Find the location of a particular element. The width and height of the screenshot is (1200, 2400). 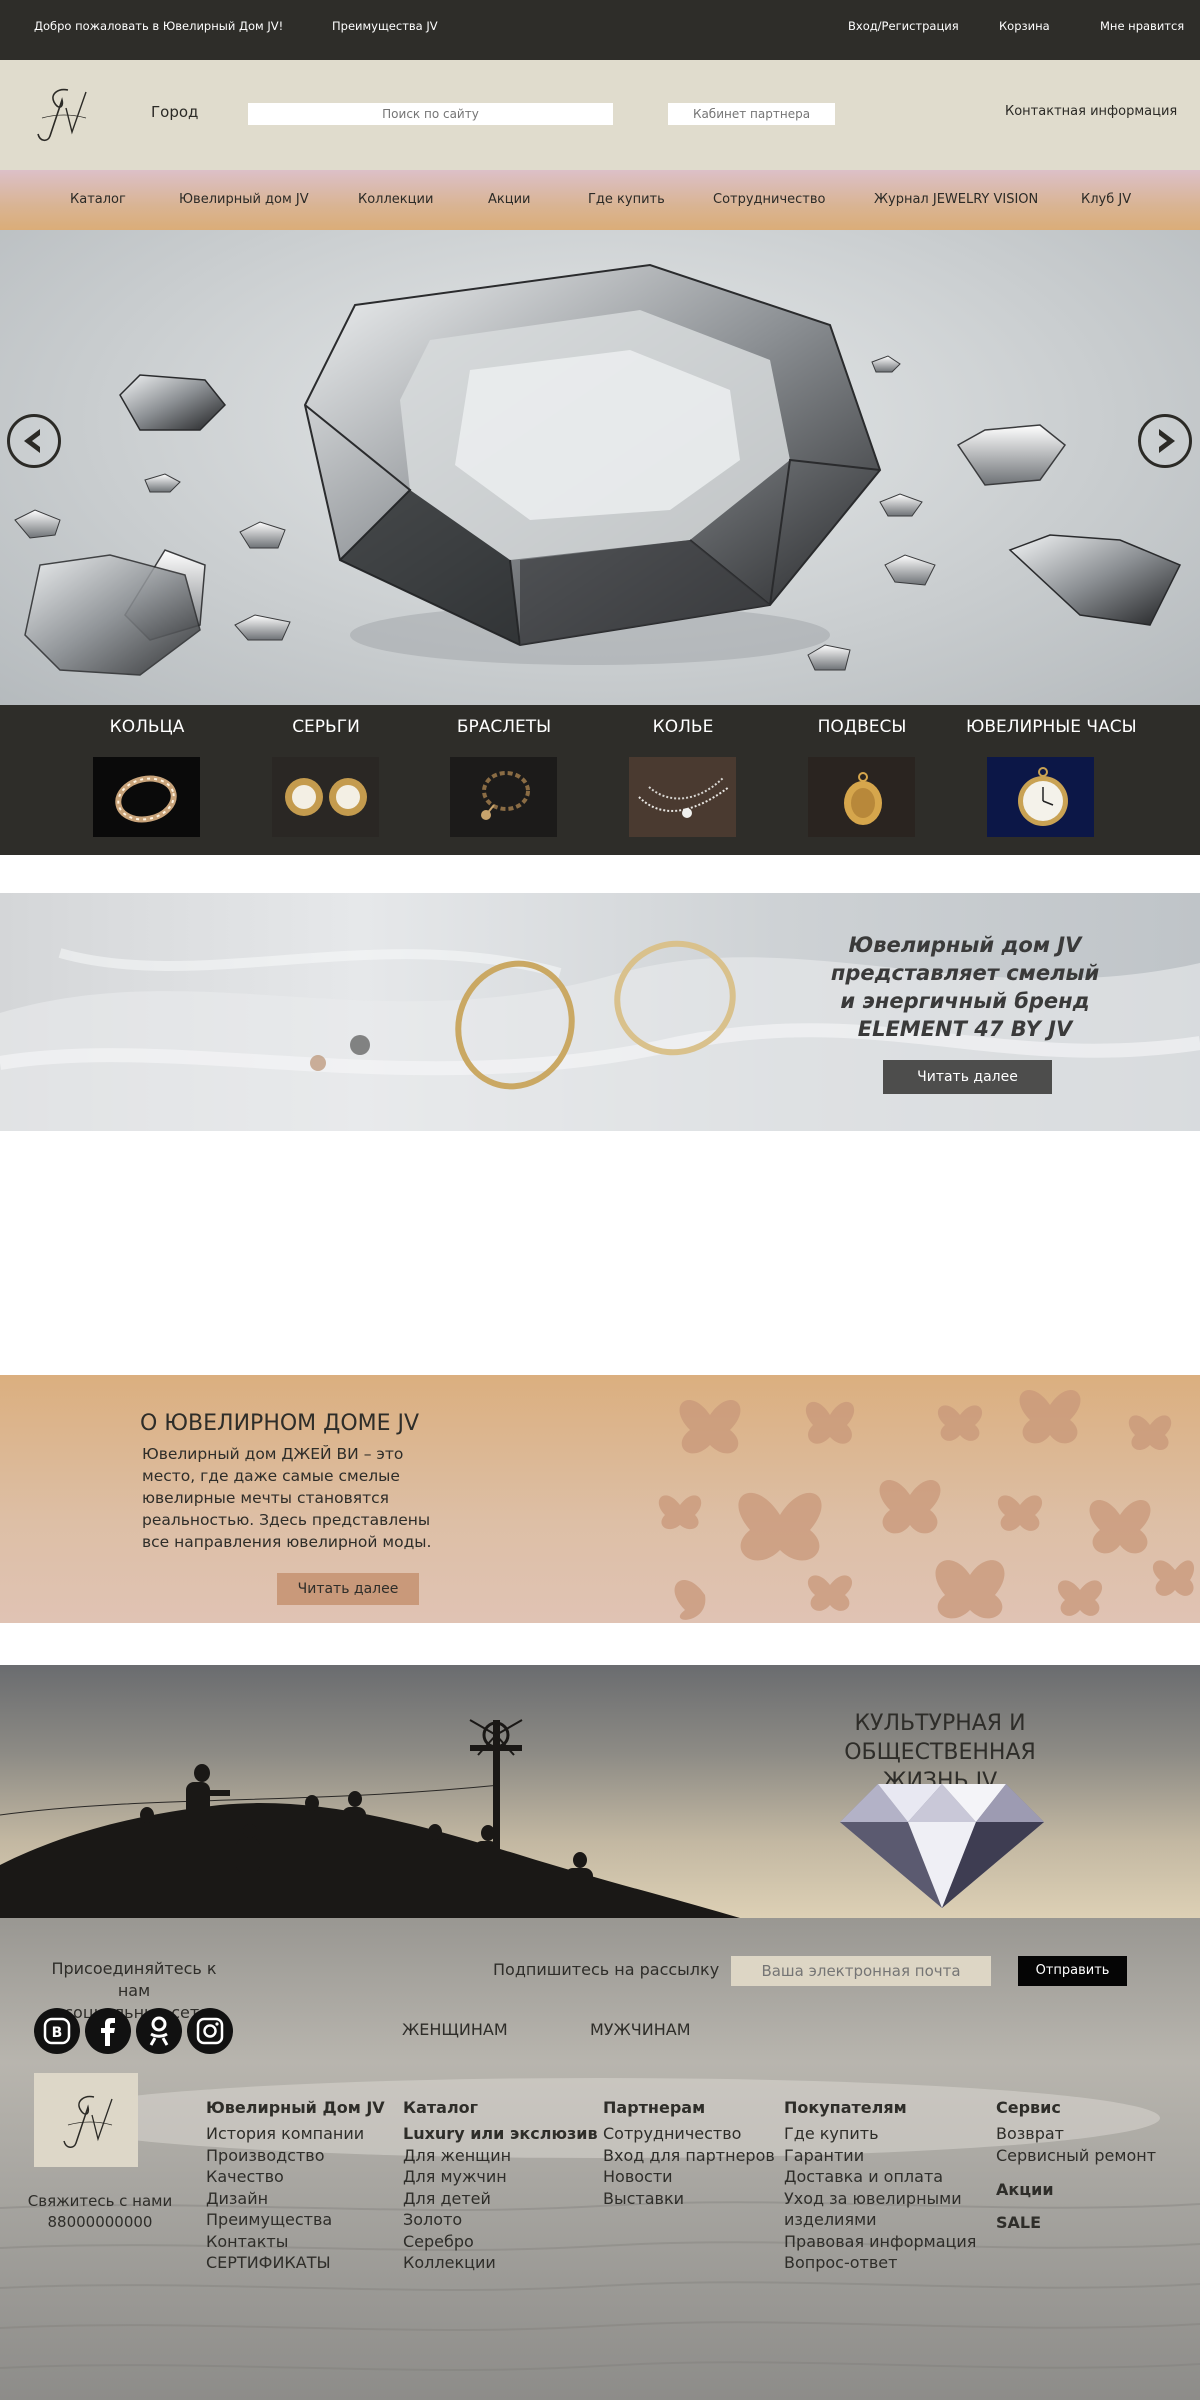

men-link: МУЖЧИНАМ is located at coordinates (640, 2029).